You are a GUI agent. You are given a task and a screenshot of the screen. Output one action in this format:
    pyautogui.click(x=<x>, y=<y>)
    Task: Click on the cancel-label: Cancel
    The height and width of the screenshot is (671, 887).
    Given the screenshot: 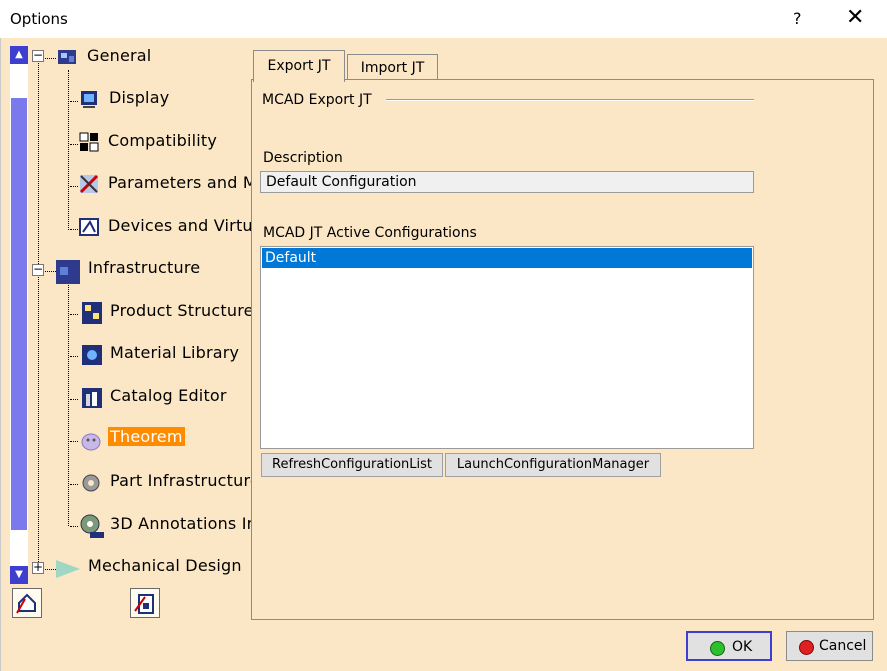 What is the action you would take?
    pyautogui.click(x=843, y=646)
    